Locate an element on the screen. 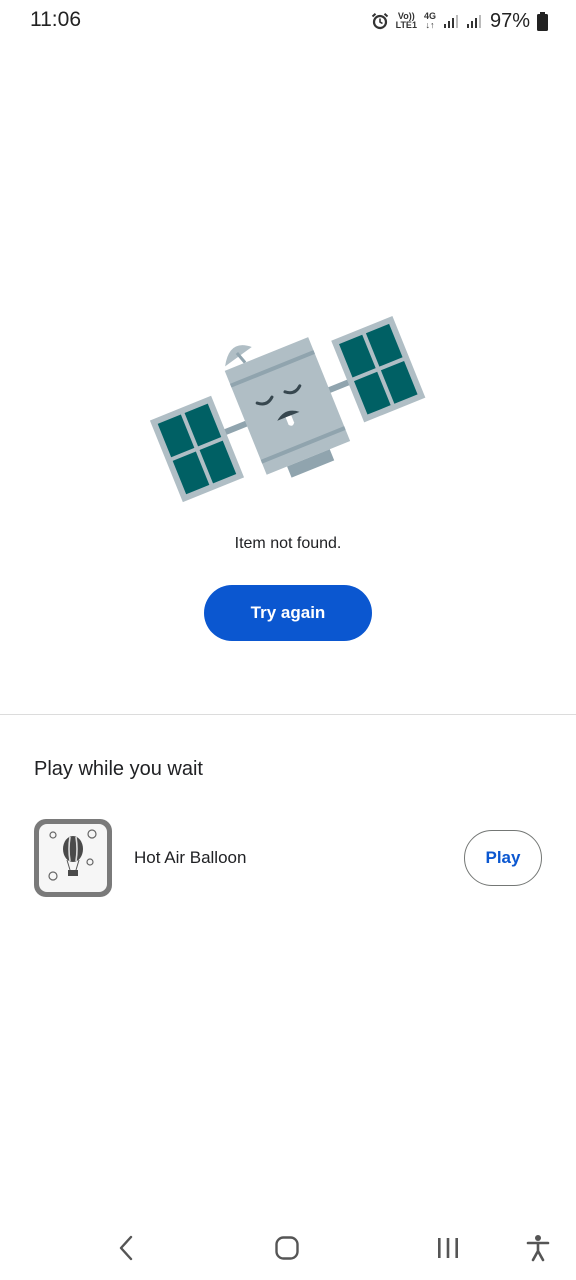 This screenshot has height=1280, width=576. volte-icon: Vo)) LTE1 is located at coordinates (406, 21).